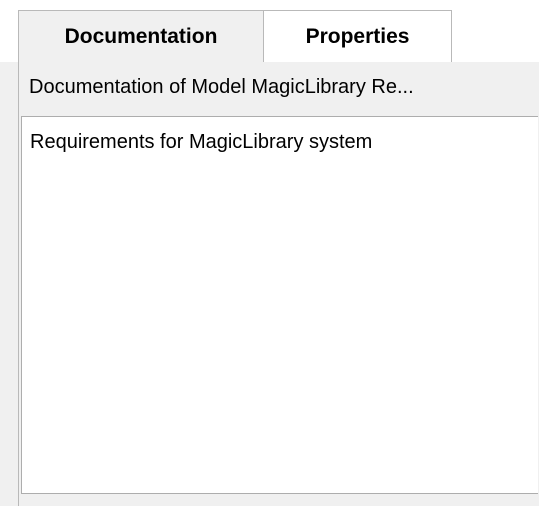  I want to click on tab-properties-label: Properties, so click(357, 36).